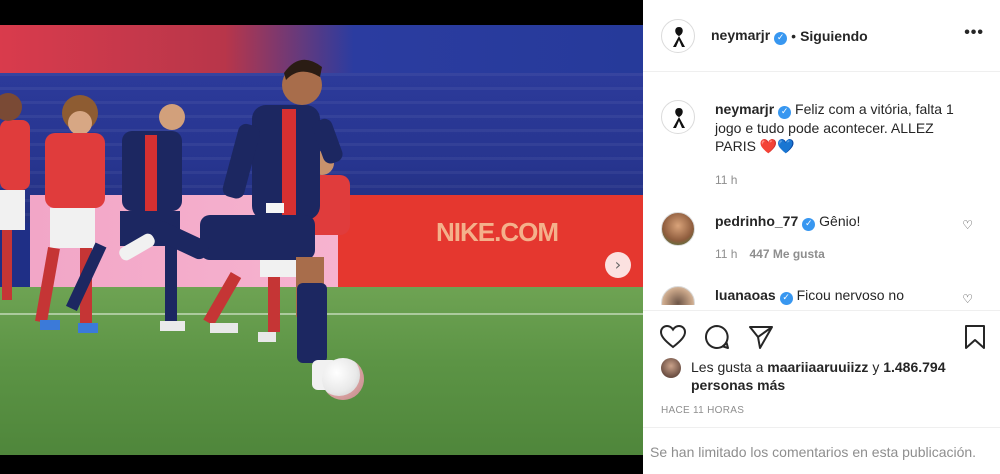 This screenshot has height=474, width=1000. What do you see at coordinates (834, 36) in the screenshot?
I see `follow-status-button: Siguiendo` at bounding box center [834, 36].